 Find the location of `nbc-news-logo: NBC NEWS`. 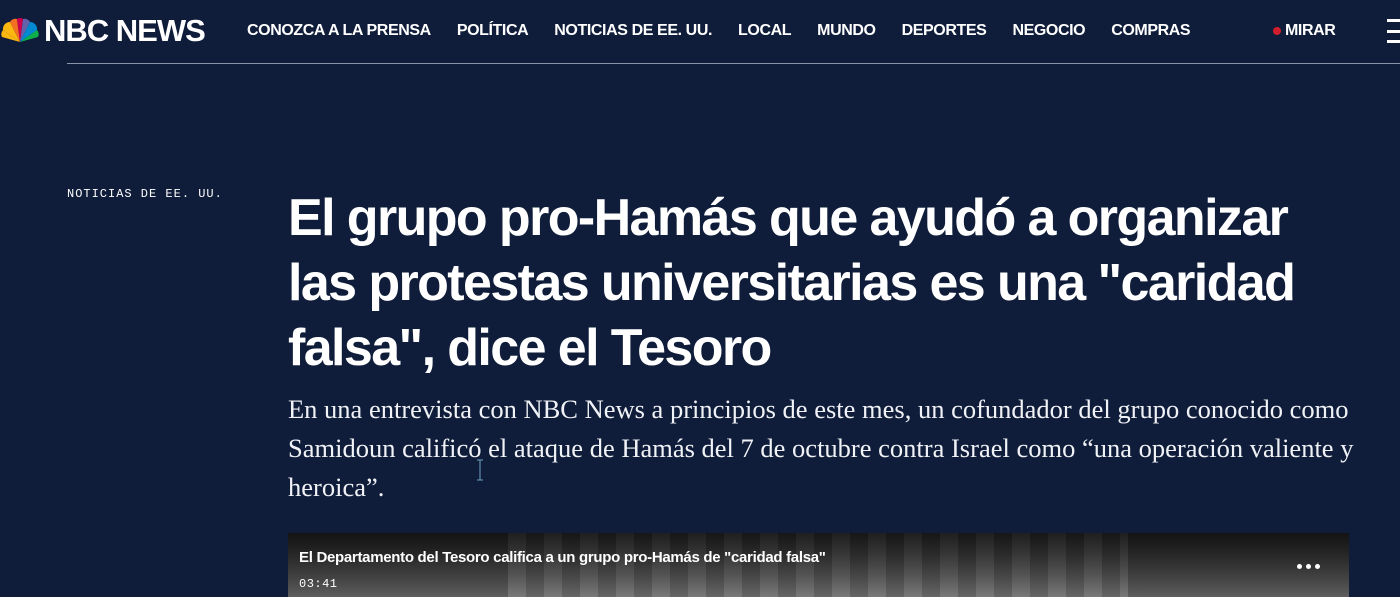

nbc-news-logo: NBC NEWS is located at coordinates (103, 30).